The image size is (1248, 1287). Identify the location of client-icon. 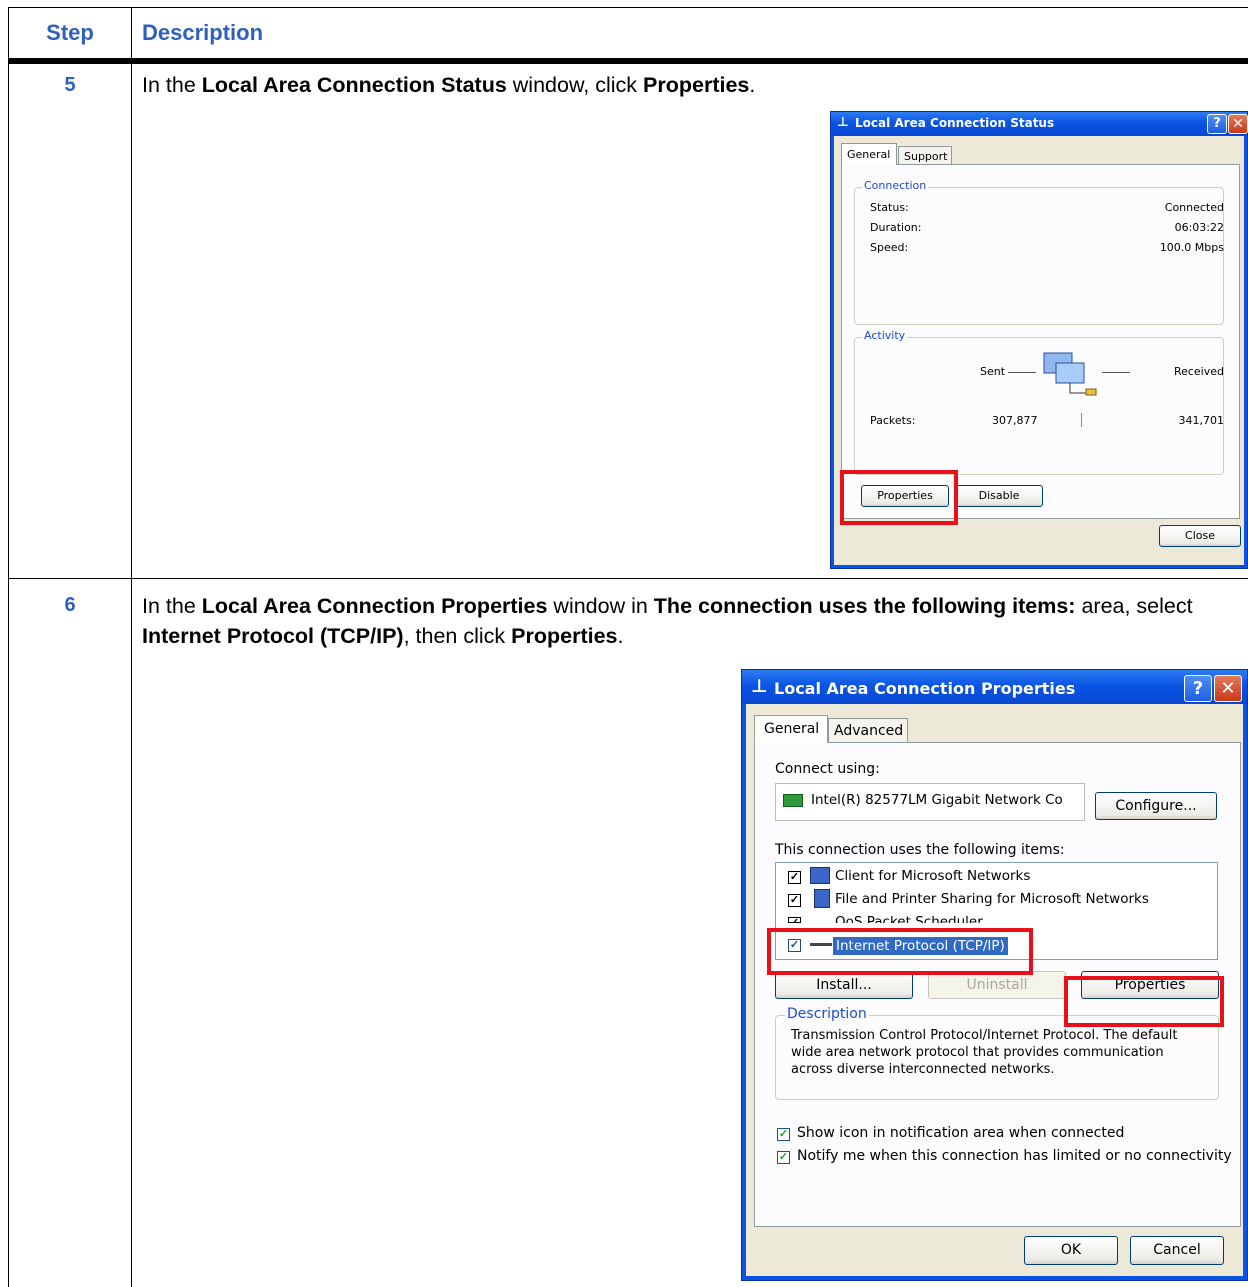
(820, 875).